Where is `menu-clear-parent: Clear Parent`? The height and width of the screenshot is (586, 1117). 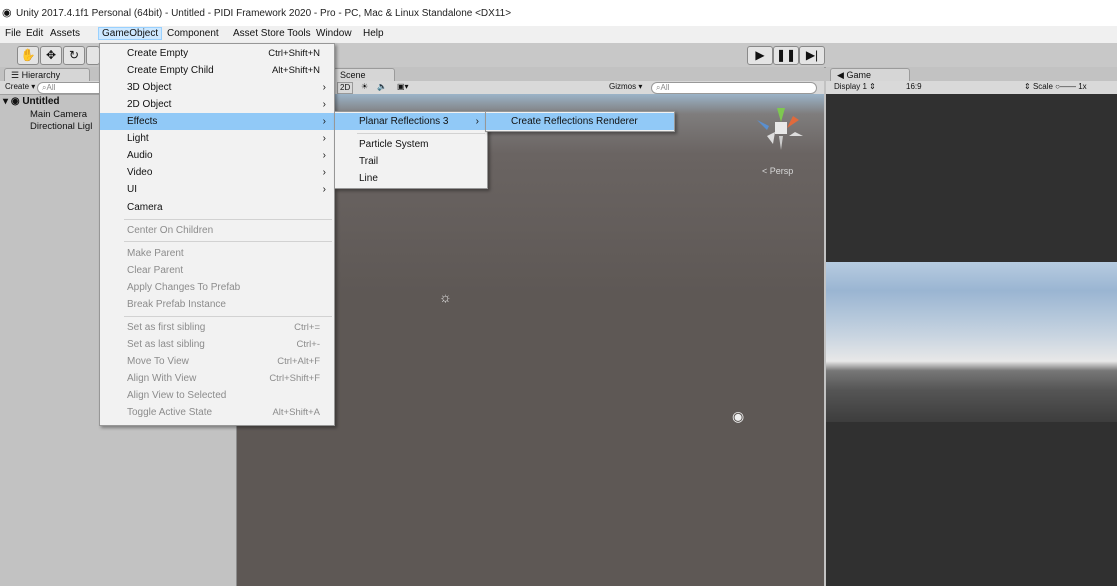
menu-clear-parent: Clear Parent is located at coordinates (217, 270).